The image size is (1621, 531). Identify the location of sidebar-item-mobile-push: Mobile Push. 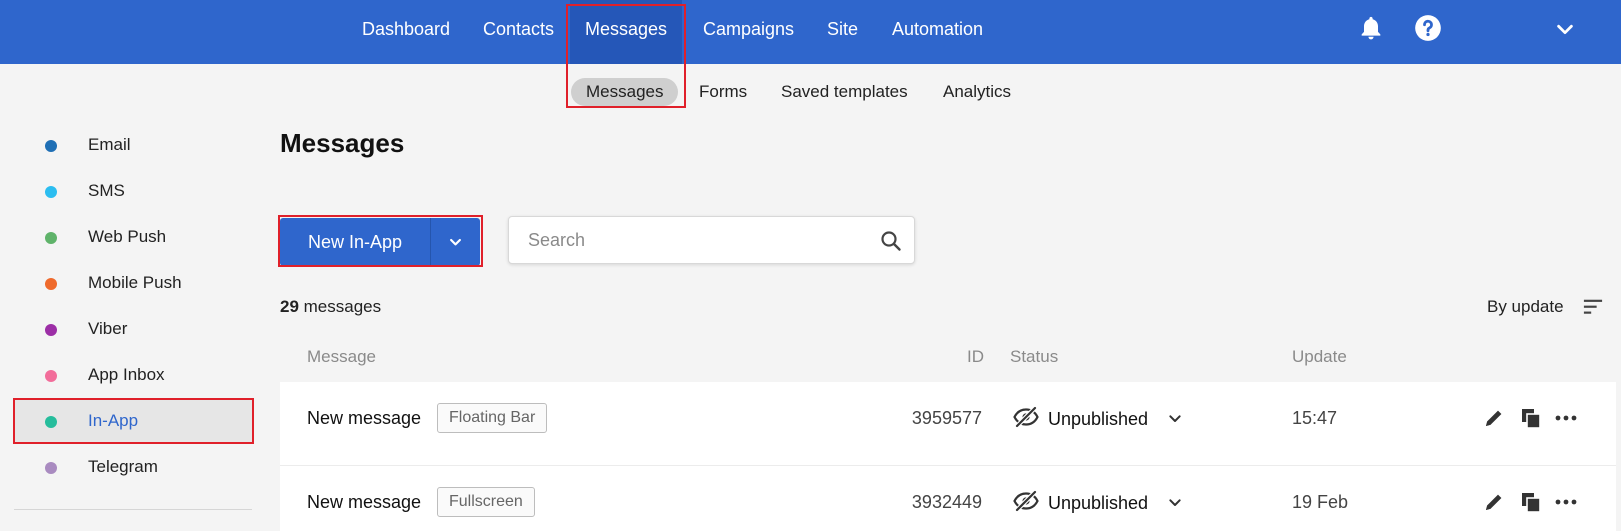
(133, 283).